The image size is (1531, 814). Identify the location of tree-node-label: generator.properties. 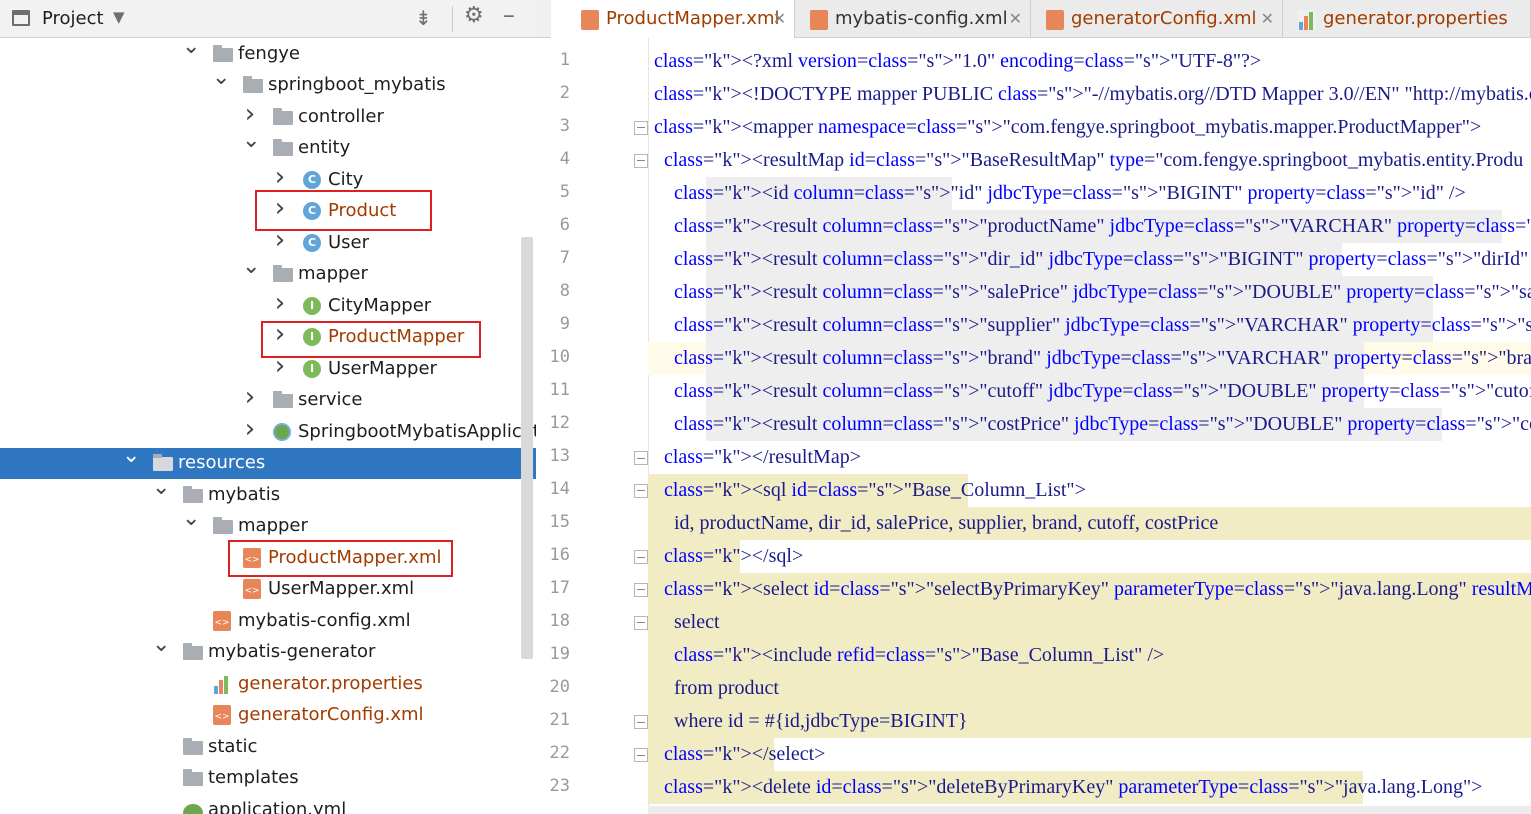
(330, 683).